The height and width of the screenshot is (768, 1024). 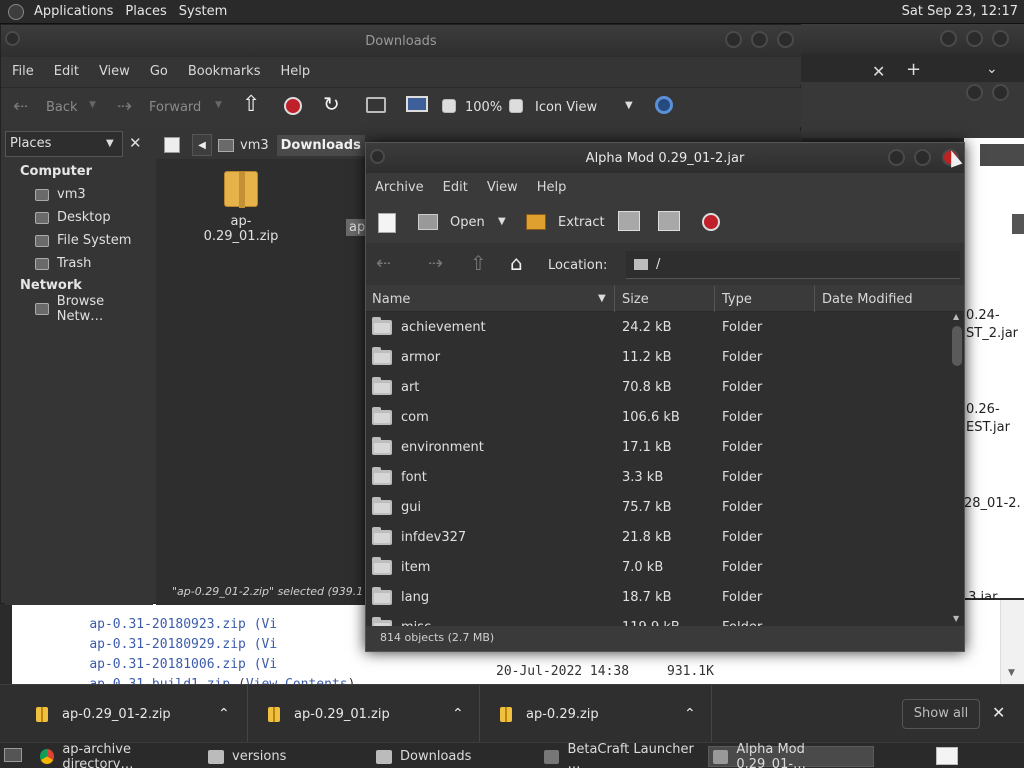 What do you see at coordinates (13, 755) in the screenshot?
I see `show-desktop-icon` at bounding box center [13, 755].